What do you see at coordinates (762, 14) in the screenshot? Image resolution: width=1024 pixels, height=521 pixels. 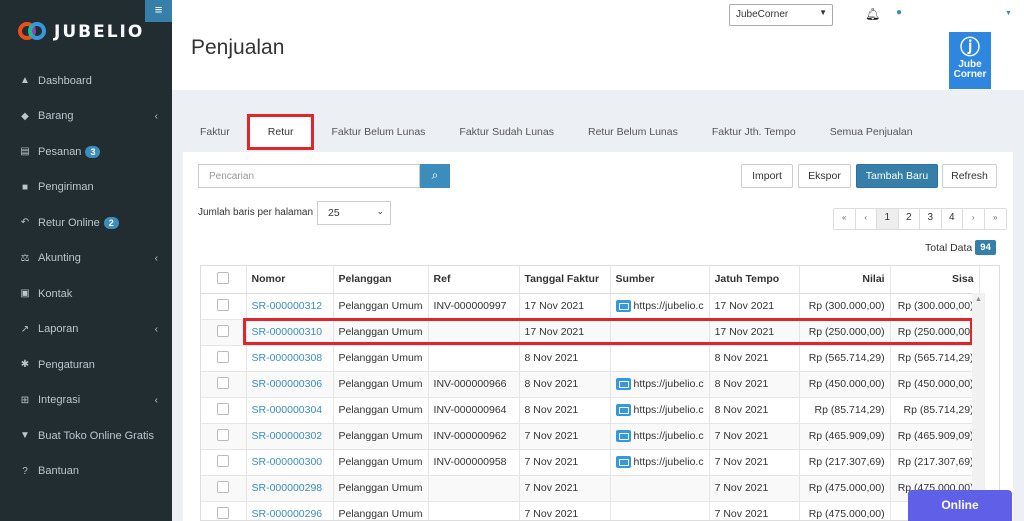 I see `store-select-value: JubeCorner` at bounding box center [762, 14].